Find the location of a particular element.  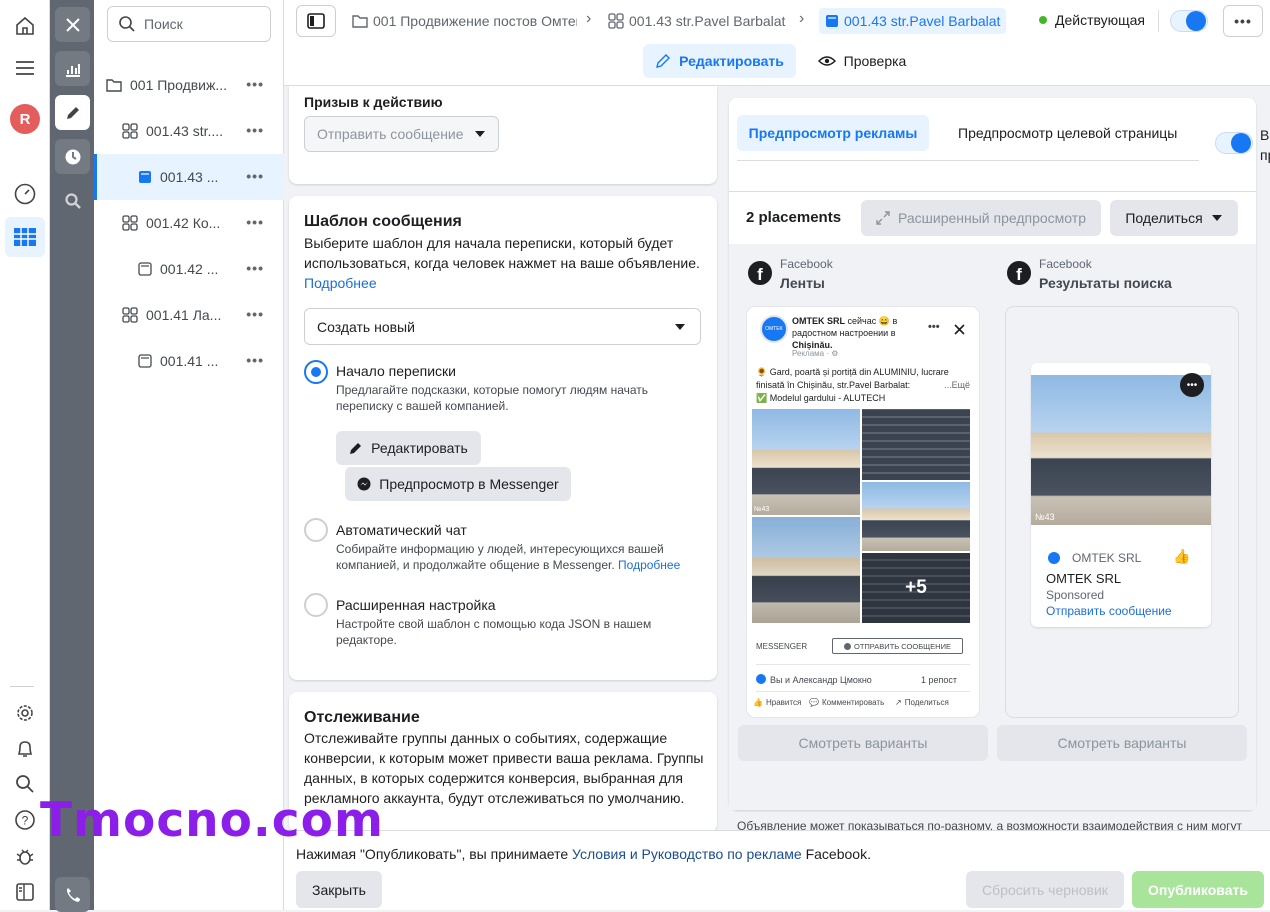

pencil-icon is located at coordinates (356, 448).